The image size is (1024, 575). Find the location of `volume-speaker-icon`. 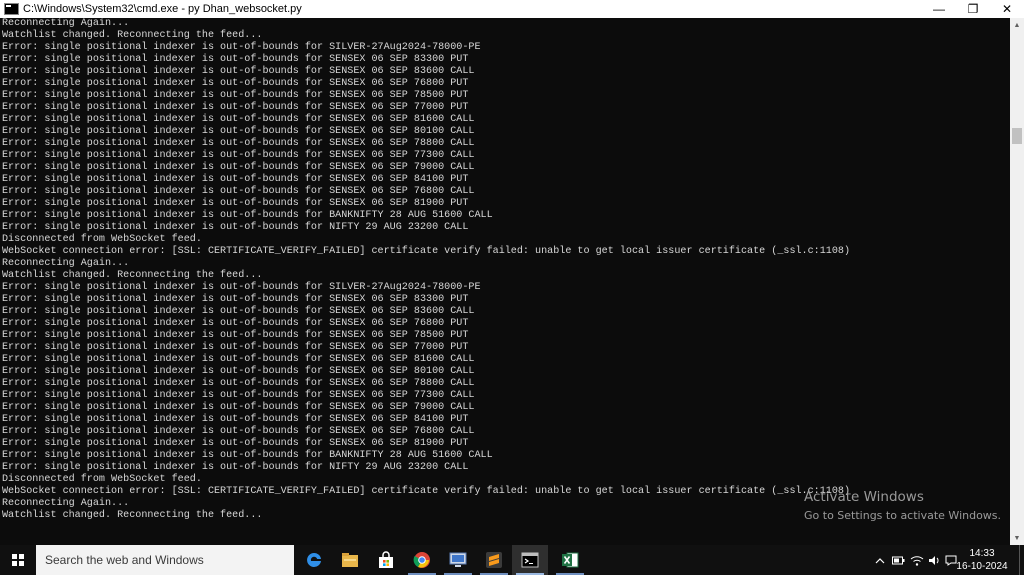

volume-speaker-icon is located at coordinates (935, 560).